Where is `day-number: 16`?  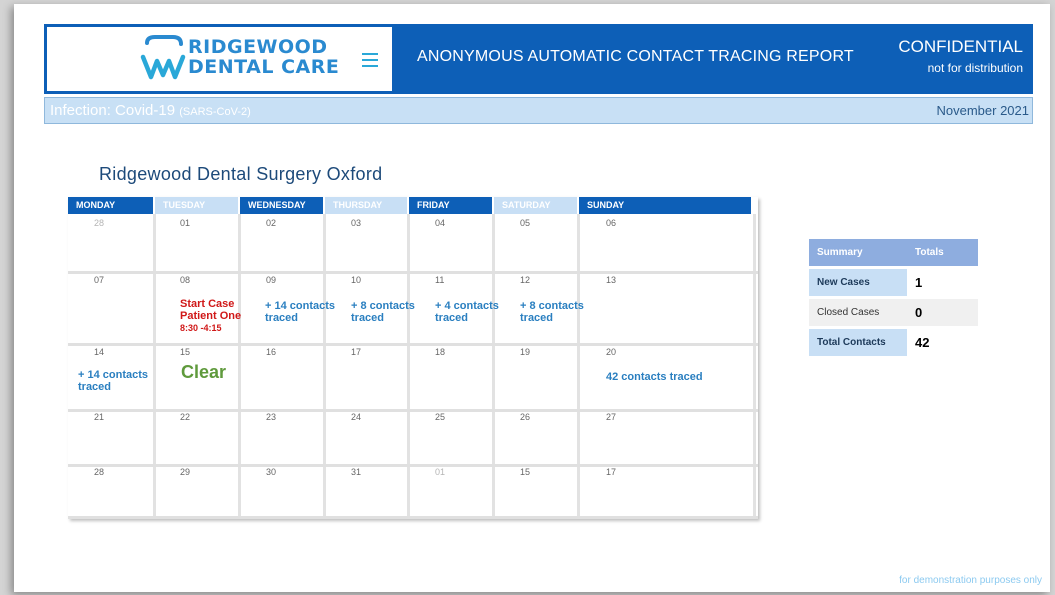
day-number: 16 is located at coordinates (271, 352).